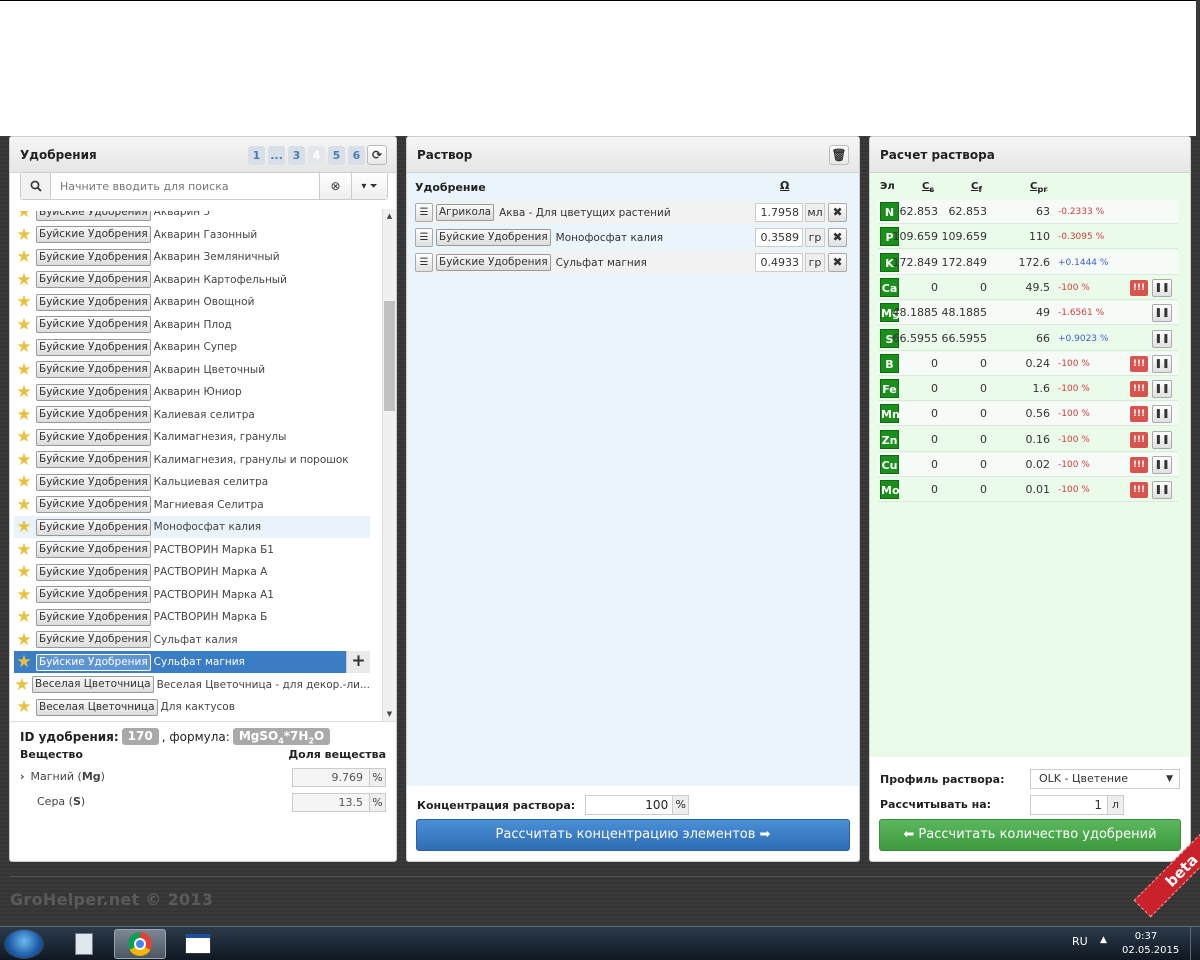 The image size is (1200, 960). What do you see at coordinates (389, 465) in the screenshot?
I see `list-scrollbar: ▲ ▼` at bounding box center [389, 465].